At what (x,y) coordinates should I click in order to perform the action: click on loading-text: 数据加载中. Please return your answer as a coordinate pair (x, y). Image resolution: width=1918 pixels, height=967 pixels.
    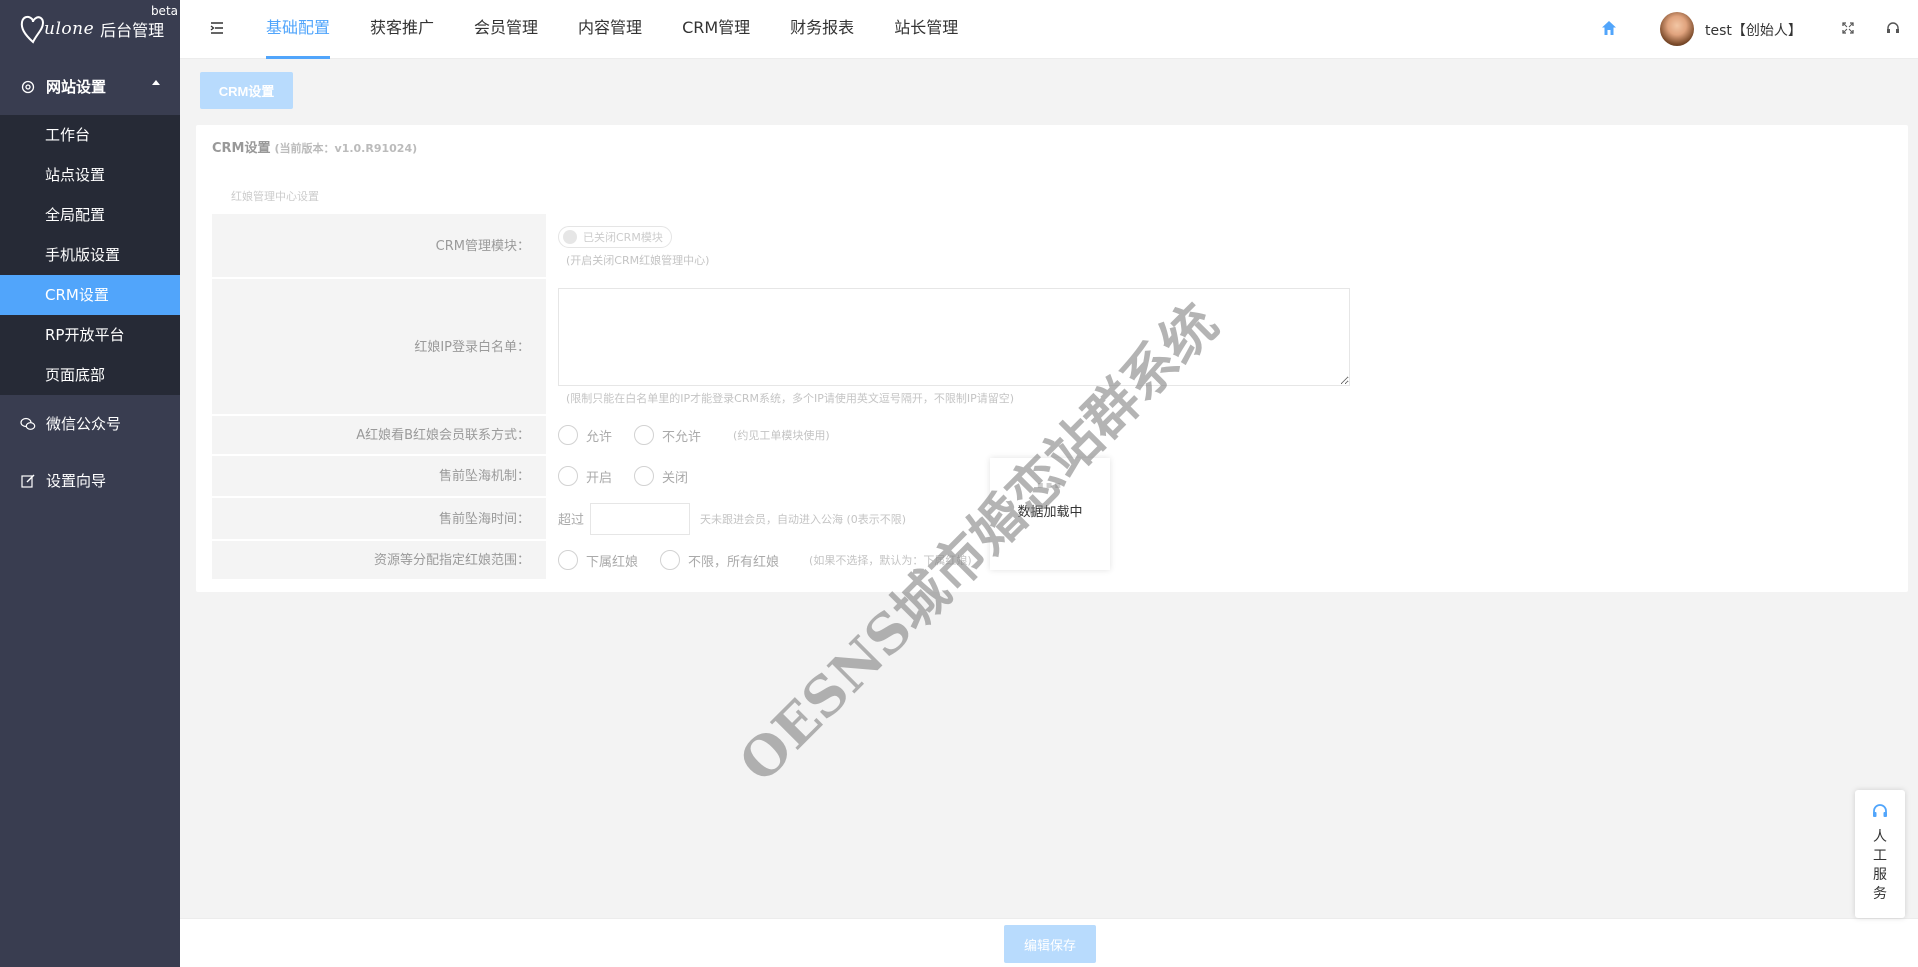
    Looking at the image, I should click on (1050, 512).